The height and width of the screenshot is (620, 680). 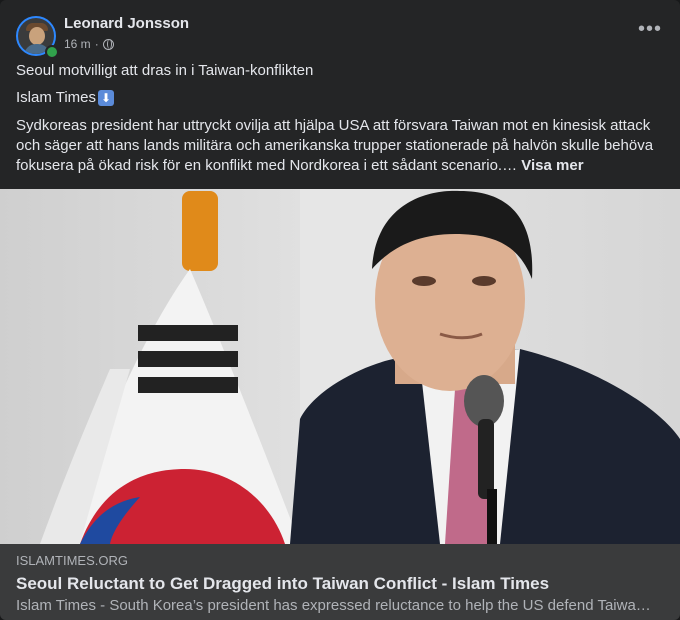 What do you see at coordinates (106, 98) in the screenshot?
I see `down-arrow-emoji-icon: ⬇` at bounding box center [106, 98].